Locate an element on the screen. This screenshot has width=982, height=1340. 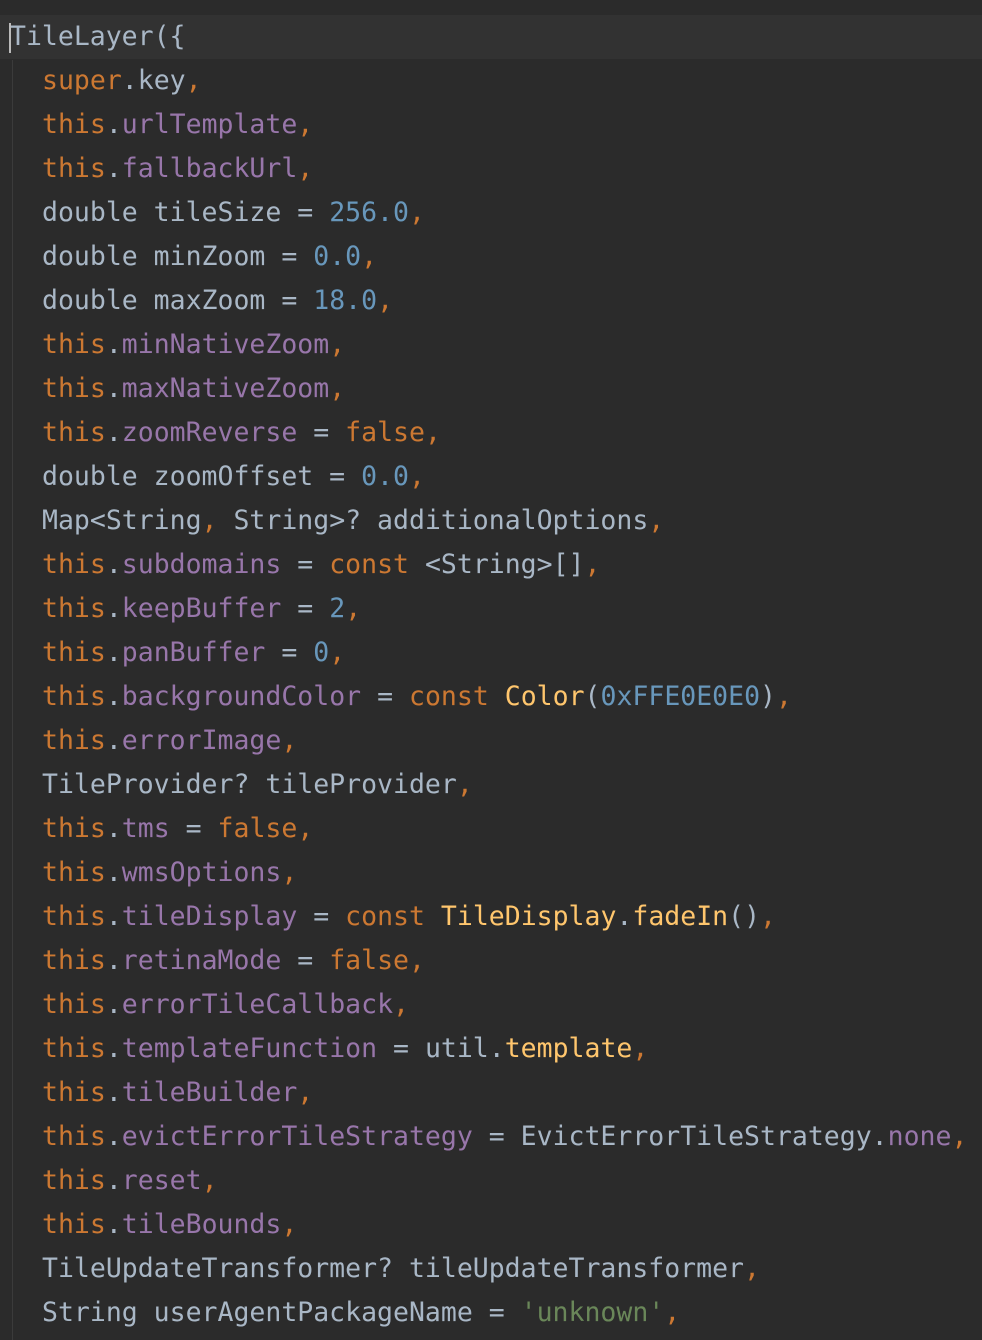
code-token-call: Color is located at coordinates (544, 696).